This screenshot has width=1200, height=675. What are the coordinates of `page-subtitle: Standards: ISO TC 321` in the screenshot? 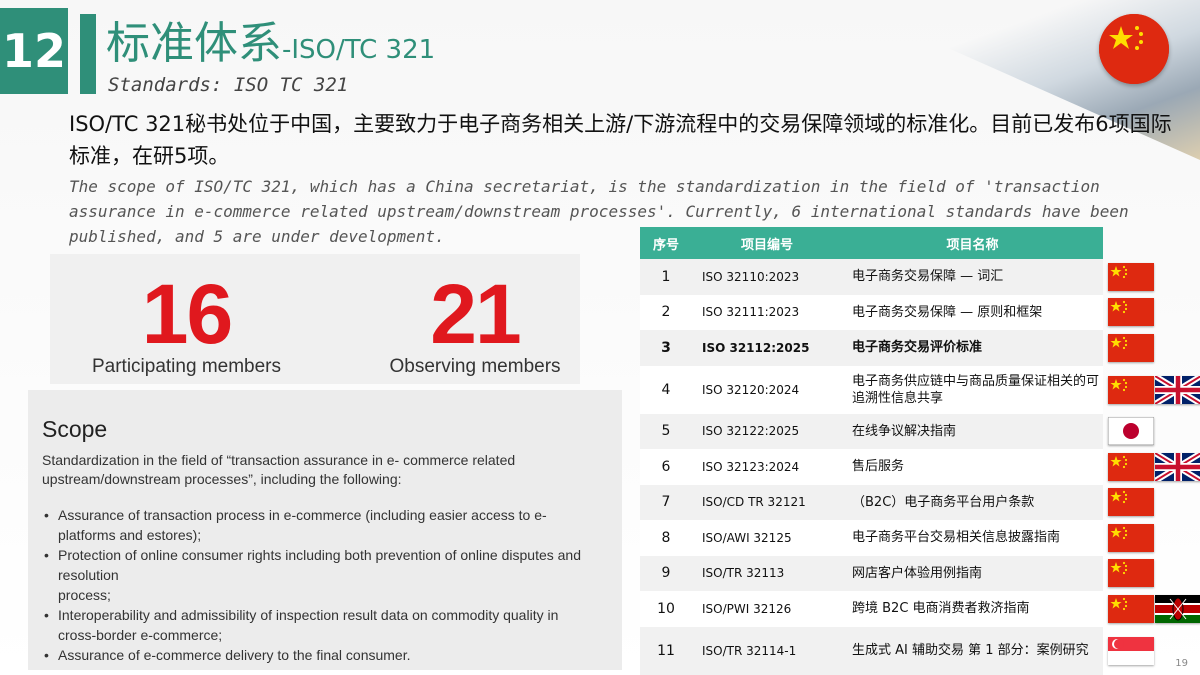 It's located at (228, 85).